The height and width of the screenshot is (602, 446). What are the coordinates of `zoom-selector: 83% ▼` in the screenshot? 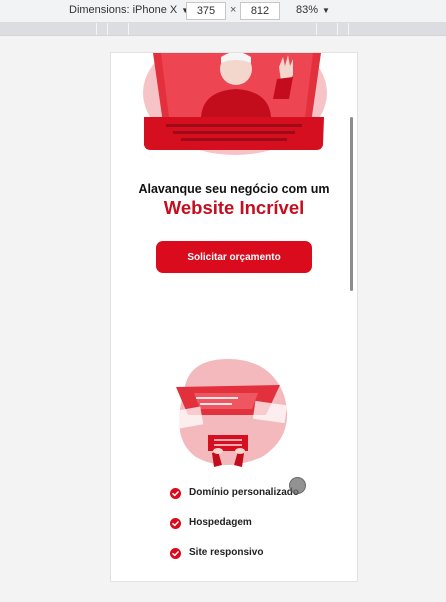 It's located at (313, 10).